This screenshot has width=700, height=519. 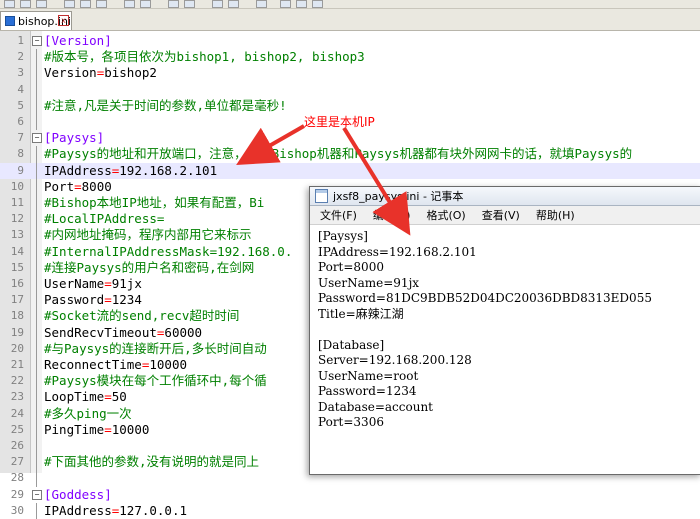 I want to click on line-number: 7, so click(x=20, y=138).